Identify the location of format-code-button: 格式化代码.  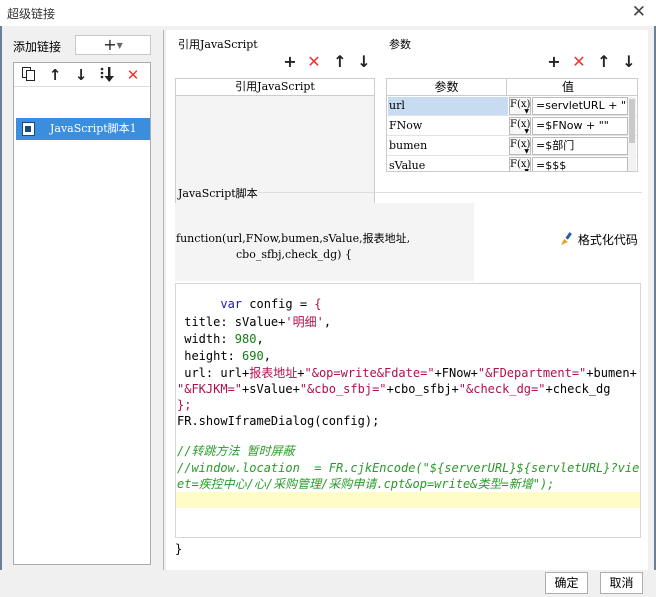
(599, 239).